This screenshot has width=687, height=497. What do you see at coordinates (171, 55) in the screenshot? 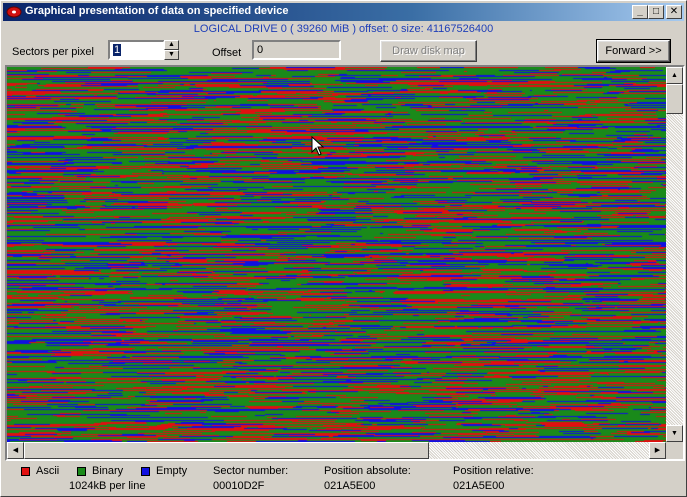
I see `spin-down-button: ▼` at bounding box center [171, 55].